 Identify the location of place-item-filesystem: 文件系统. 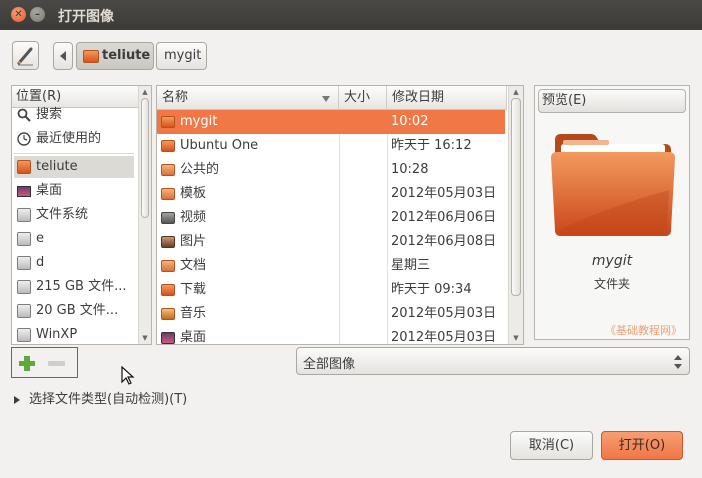
(74, 215).